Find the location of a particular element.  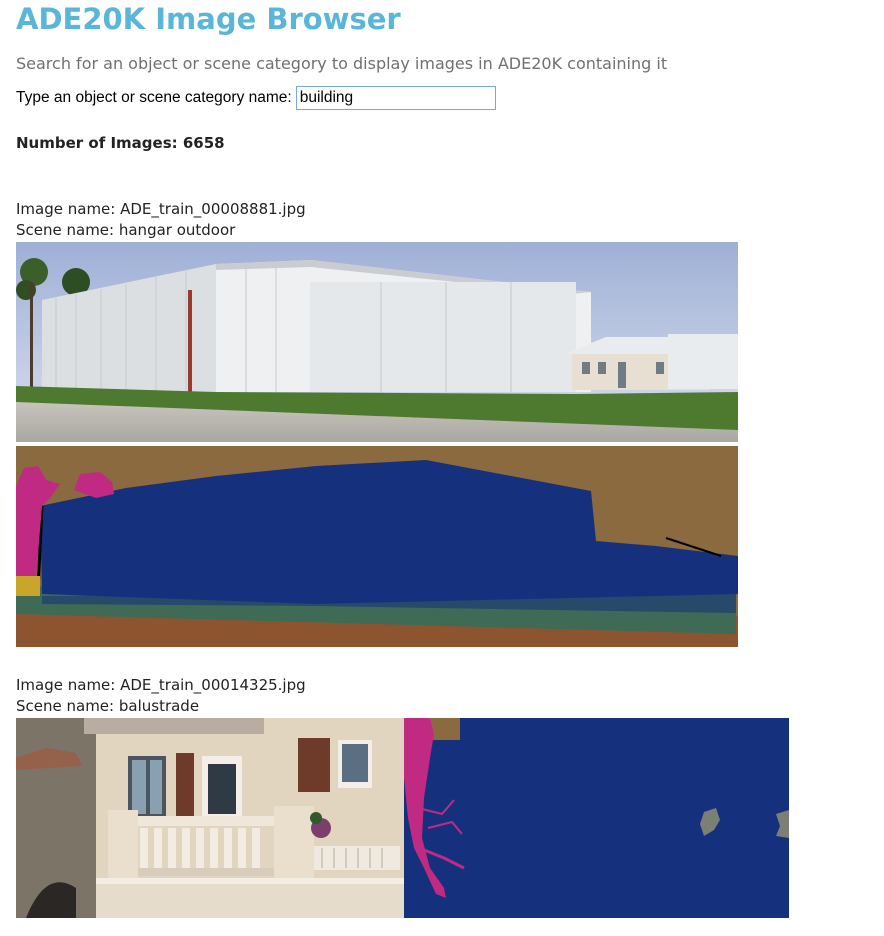

scene-name: Scene name: hangar outdoor is located at coordinates (126, 230).